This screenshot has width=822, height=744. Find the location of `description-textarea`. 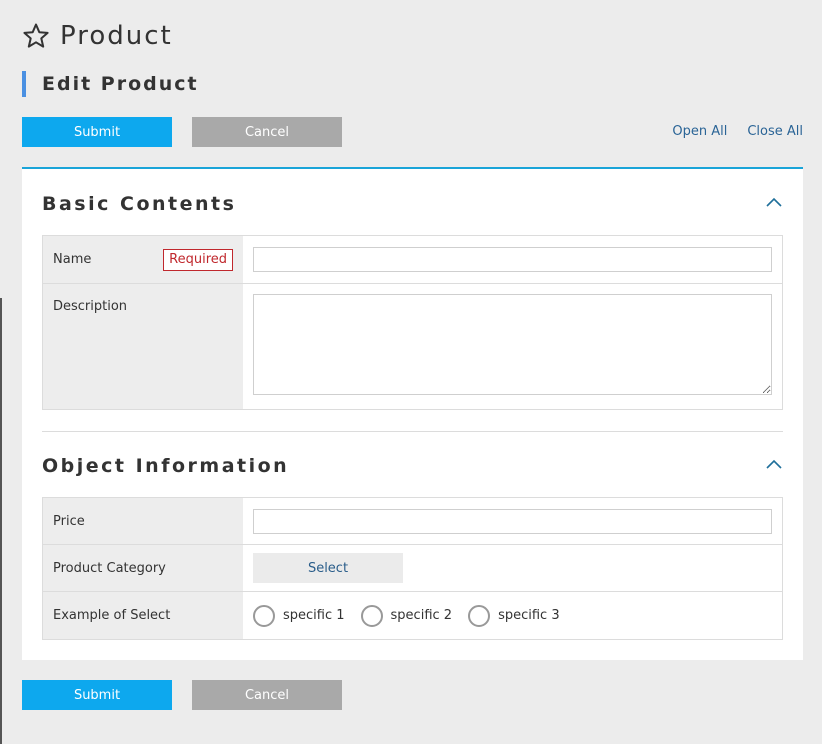

description-textarea is located at coordinates (512, 344).